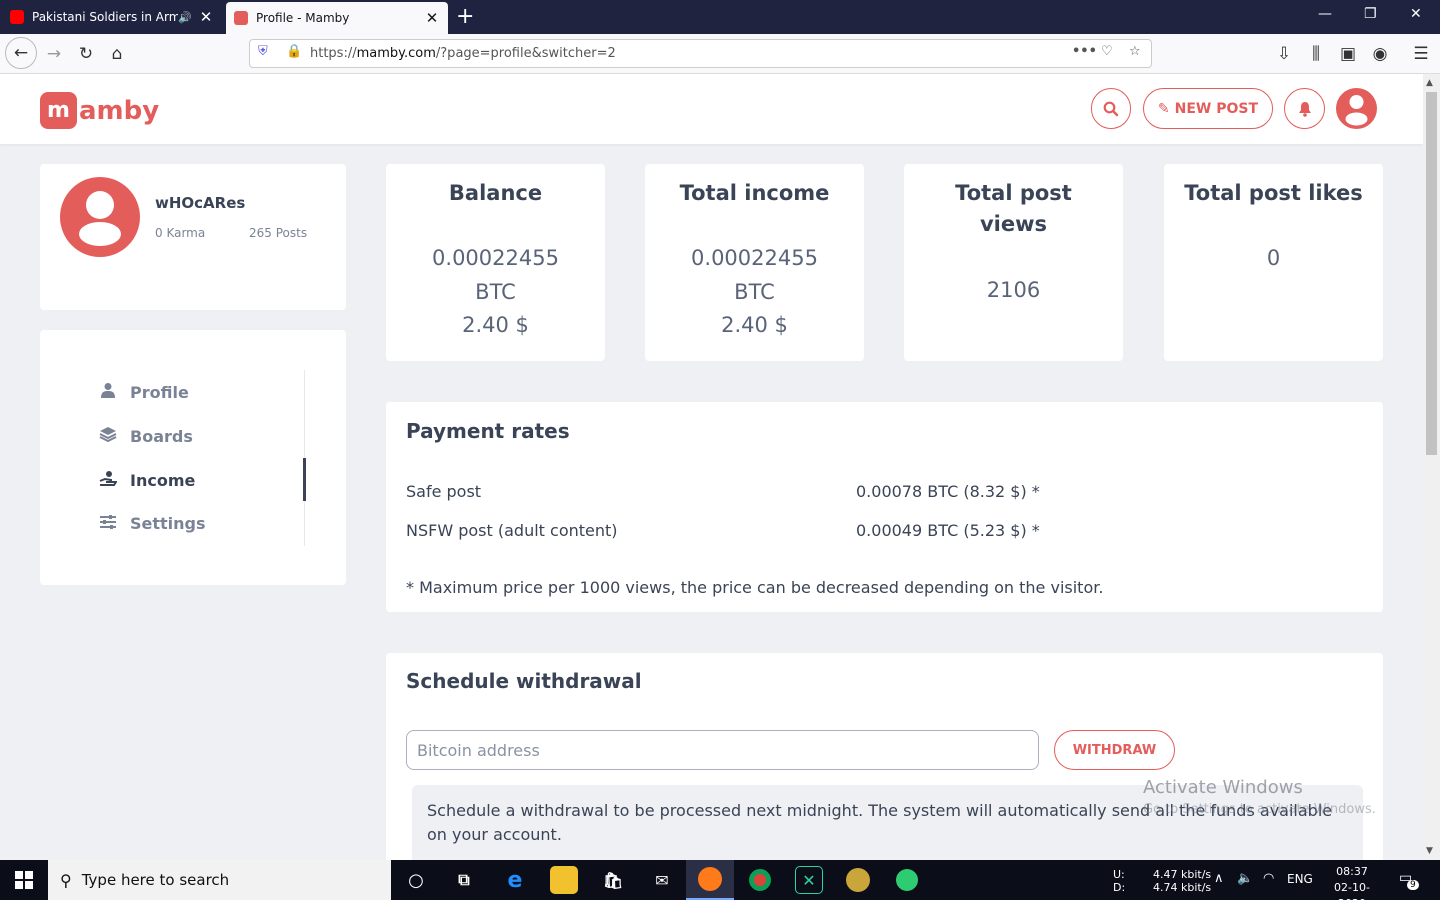  Describe the element at coordinates (464, 880) in the screenshot. I see `task-view-icon: ⧉` at that location.